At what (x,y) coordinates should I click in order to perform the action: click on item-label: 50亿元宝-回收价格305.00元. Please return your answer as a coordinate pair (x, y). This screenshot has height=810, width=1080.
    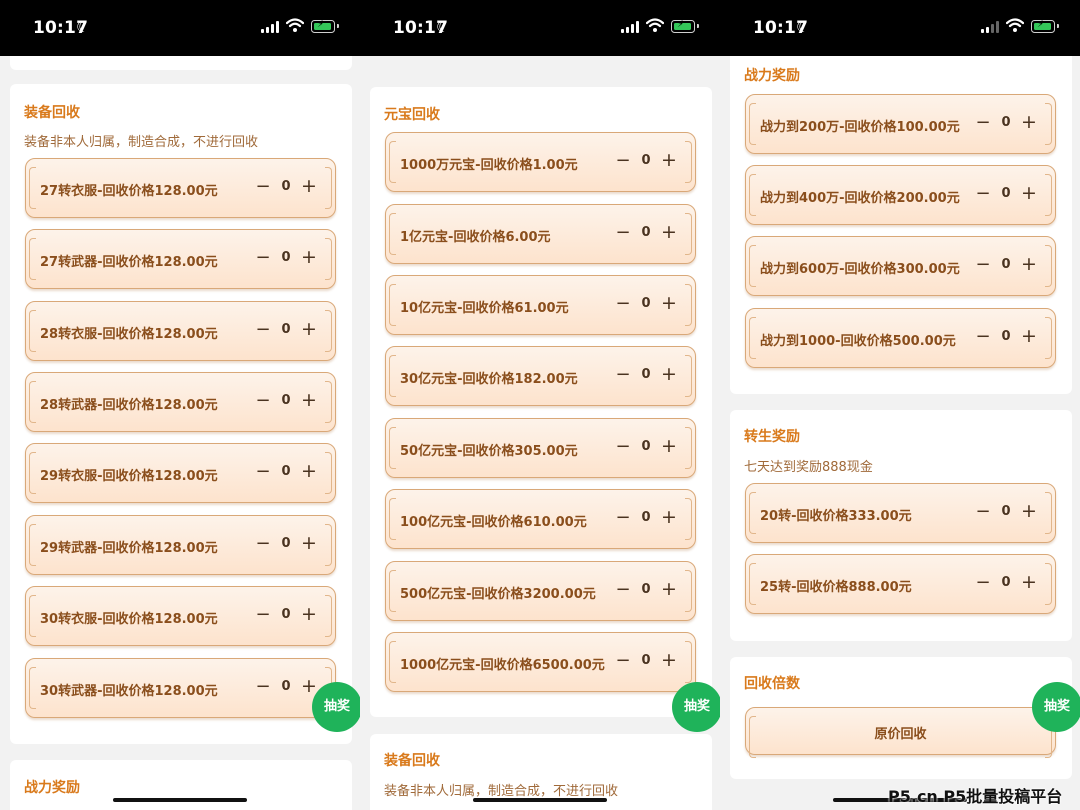
    Looking at the image, I should click on (489, 451).